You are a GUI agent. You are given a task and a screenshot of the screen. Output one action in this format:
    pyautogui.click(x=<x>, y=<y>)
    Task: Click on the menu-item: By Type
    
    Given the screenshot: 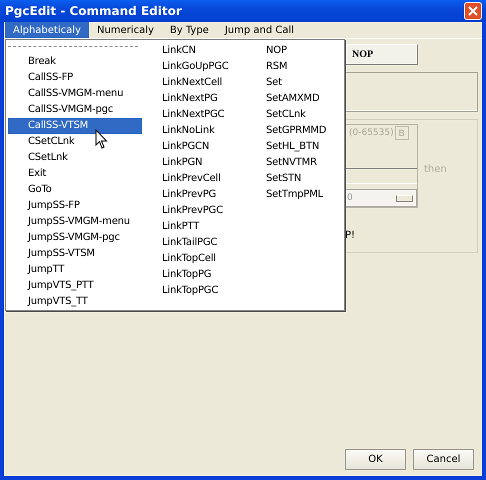 What is the action you would take?
    pyautogui.click(x=189, y=30)
    